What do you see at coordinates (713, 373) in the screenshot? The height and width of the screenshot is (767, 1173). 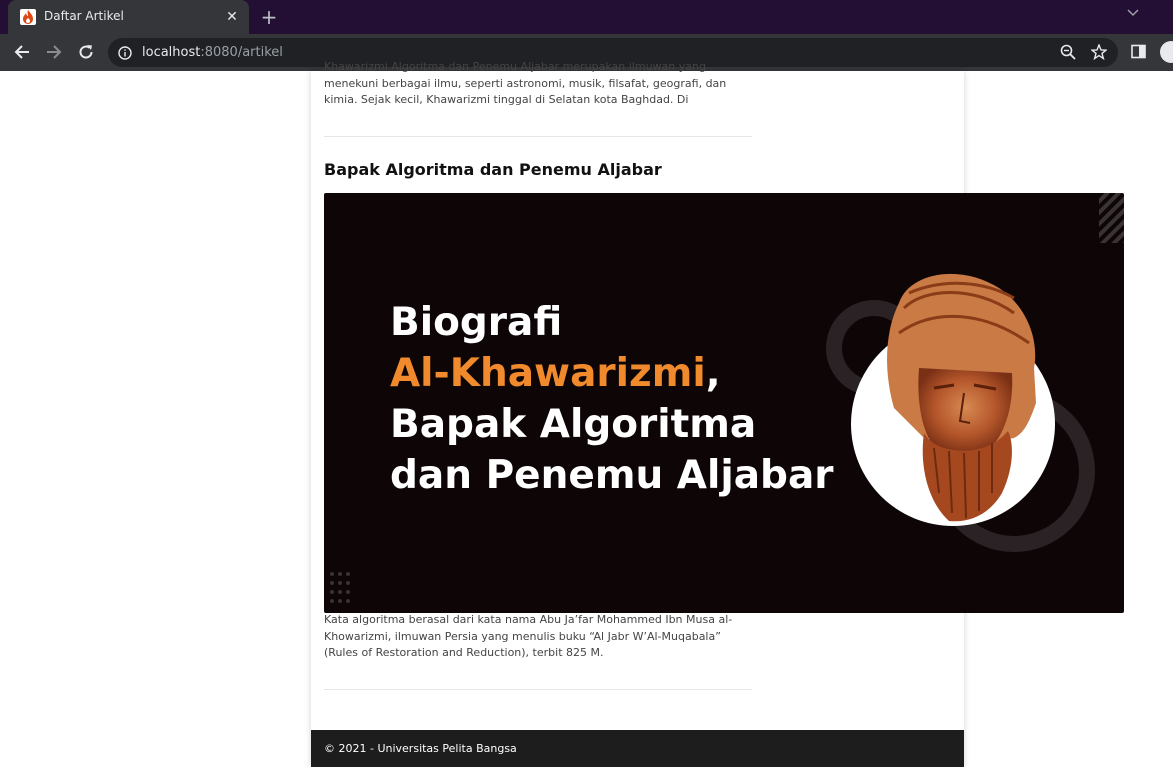 I see `banner-comma: ,` at bounding box center [713, 373].